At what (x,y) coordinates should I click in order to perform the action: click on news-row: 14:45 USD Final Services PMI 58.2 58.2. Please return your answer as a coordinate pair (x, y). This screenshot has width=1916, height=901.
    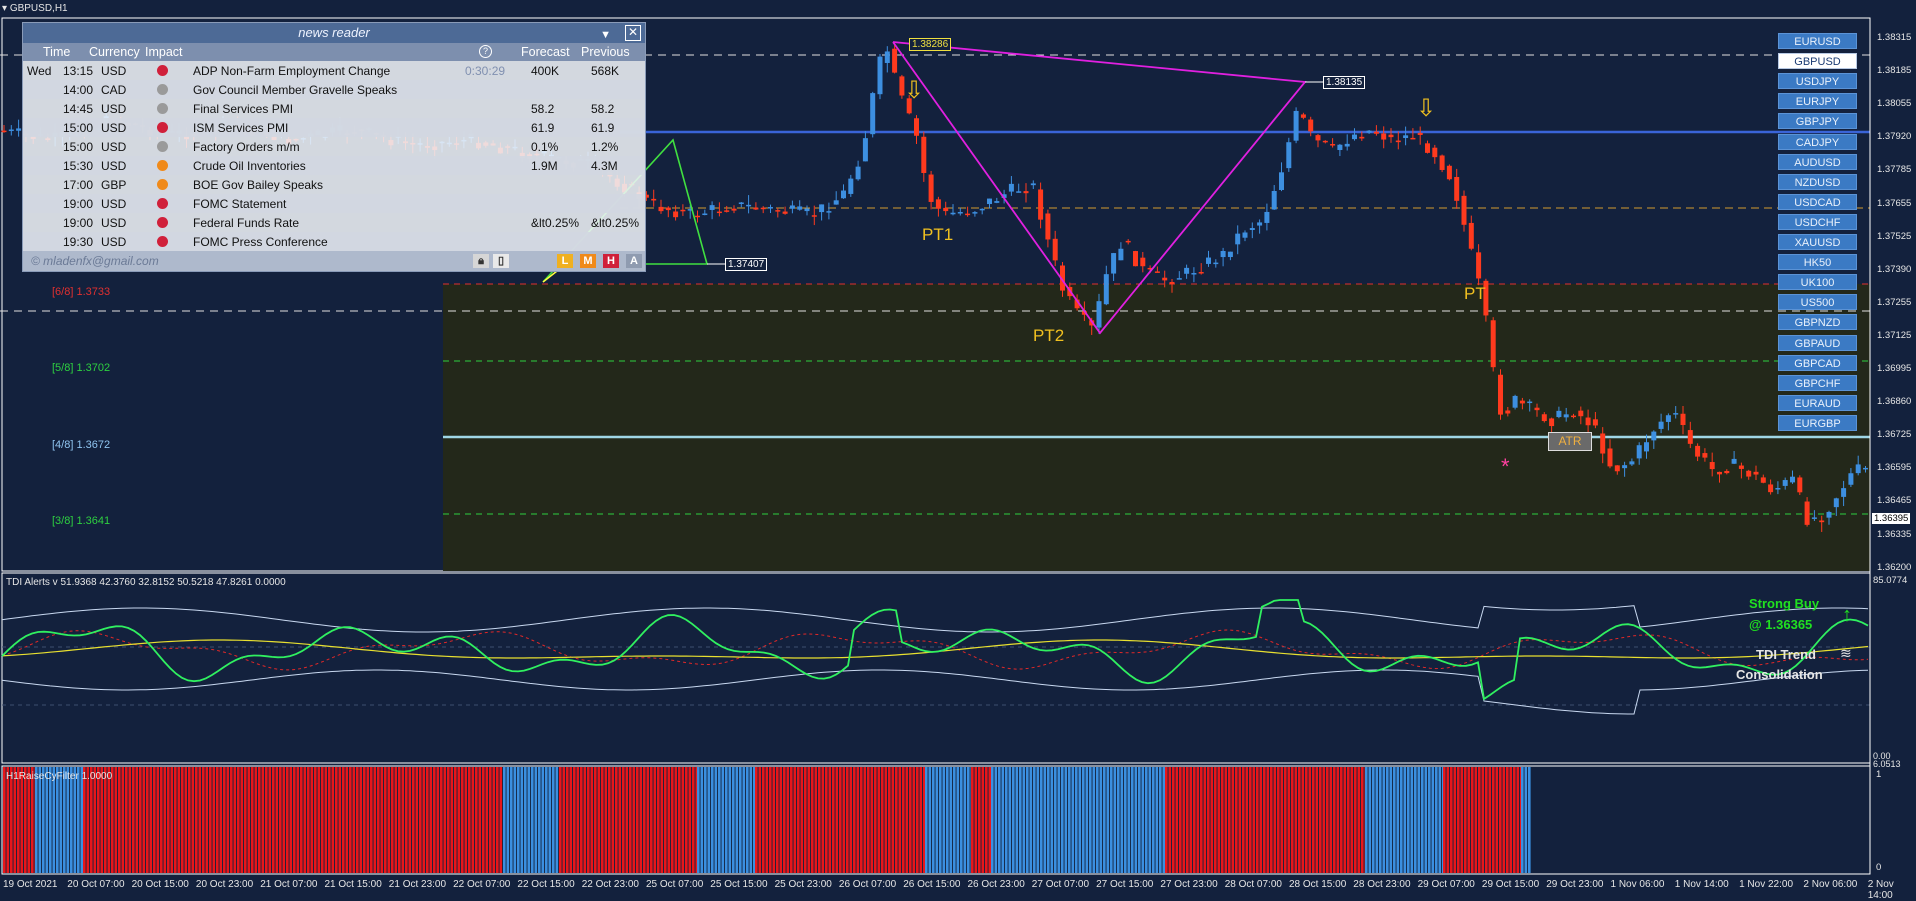
    Looking at the image, I should click on (334, 108).